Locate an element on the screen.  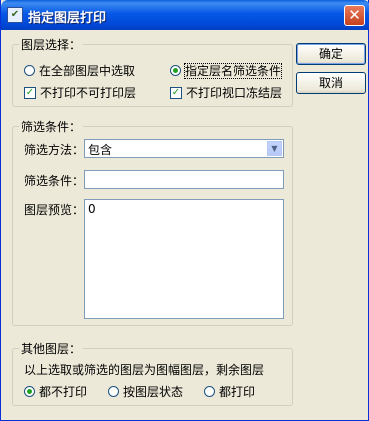
filter-condition-label: 筛选条件： is located at coordinates (54, 181).